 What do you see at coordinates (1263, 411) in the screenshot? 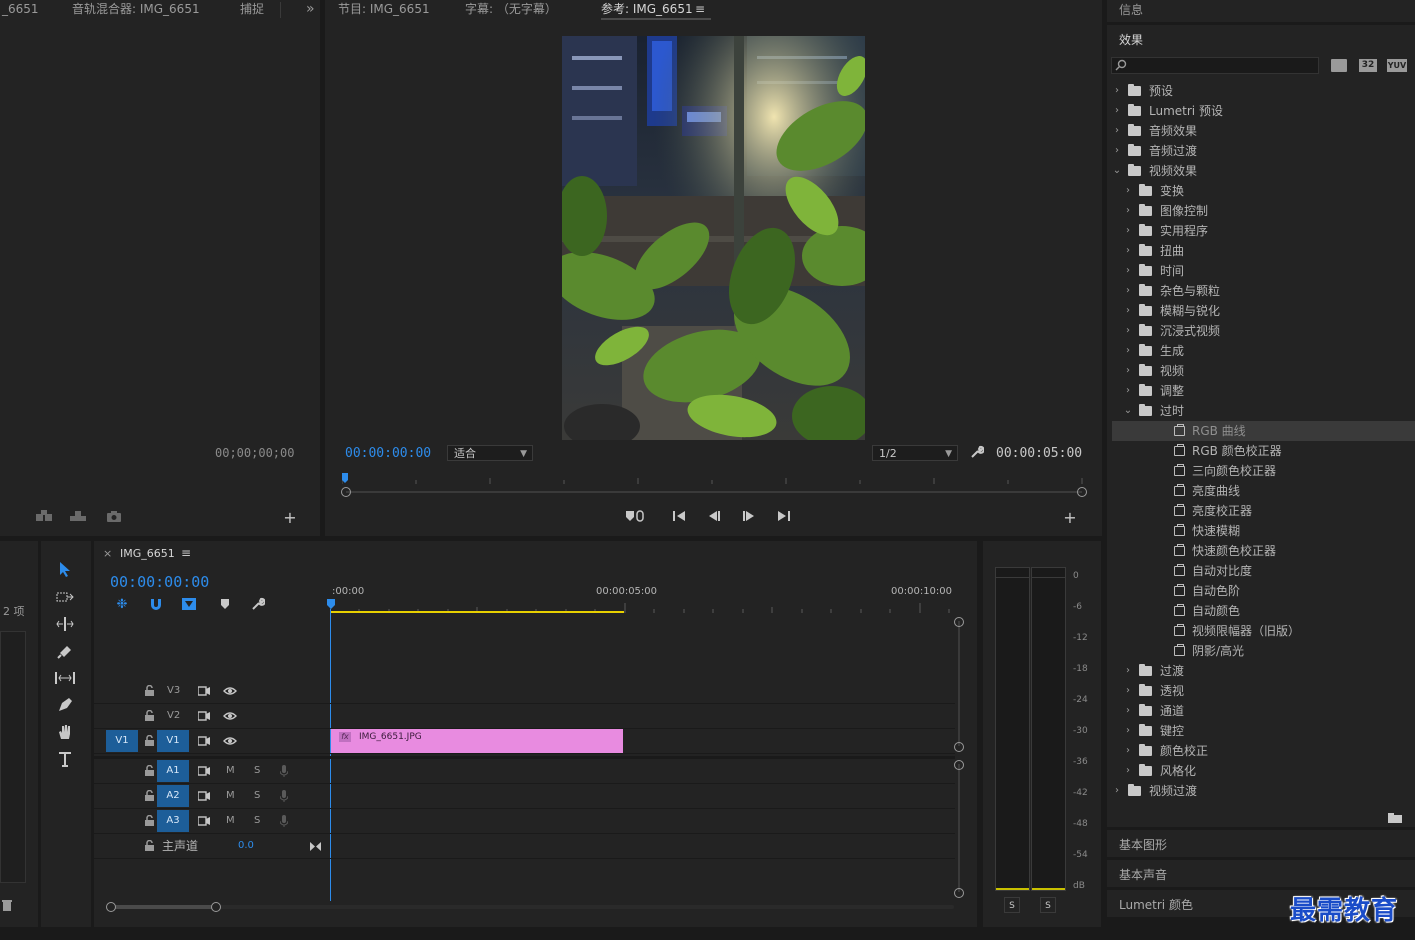
I see `effects-tree-item: ⌄ 过时` at bounding box center [1263, 411].